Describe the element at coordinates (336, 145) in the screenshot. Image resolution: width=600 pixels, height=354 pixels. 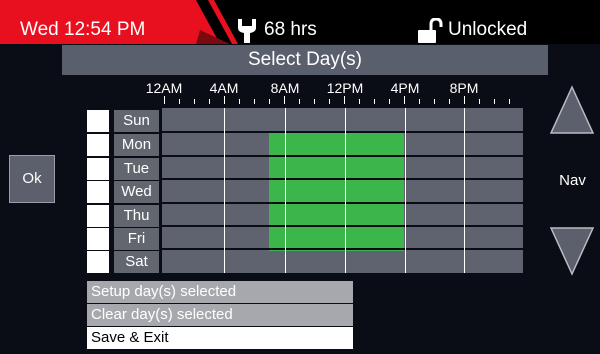
I see `schedule-block-mon` at that location.